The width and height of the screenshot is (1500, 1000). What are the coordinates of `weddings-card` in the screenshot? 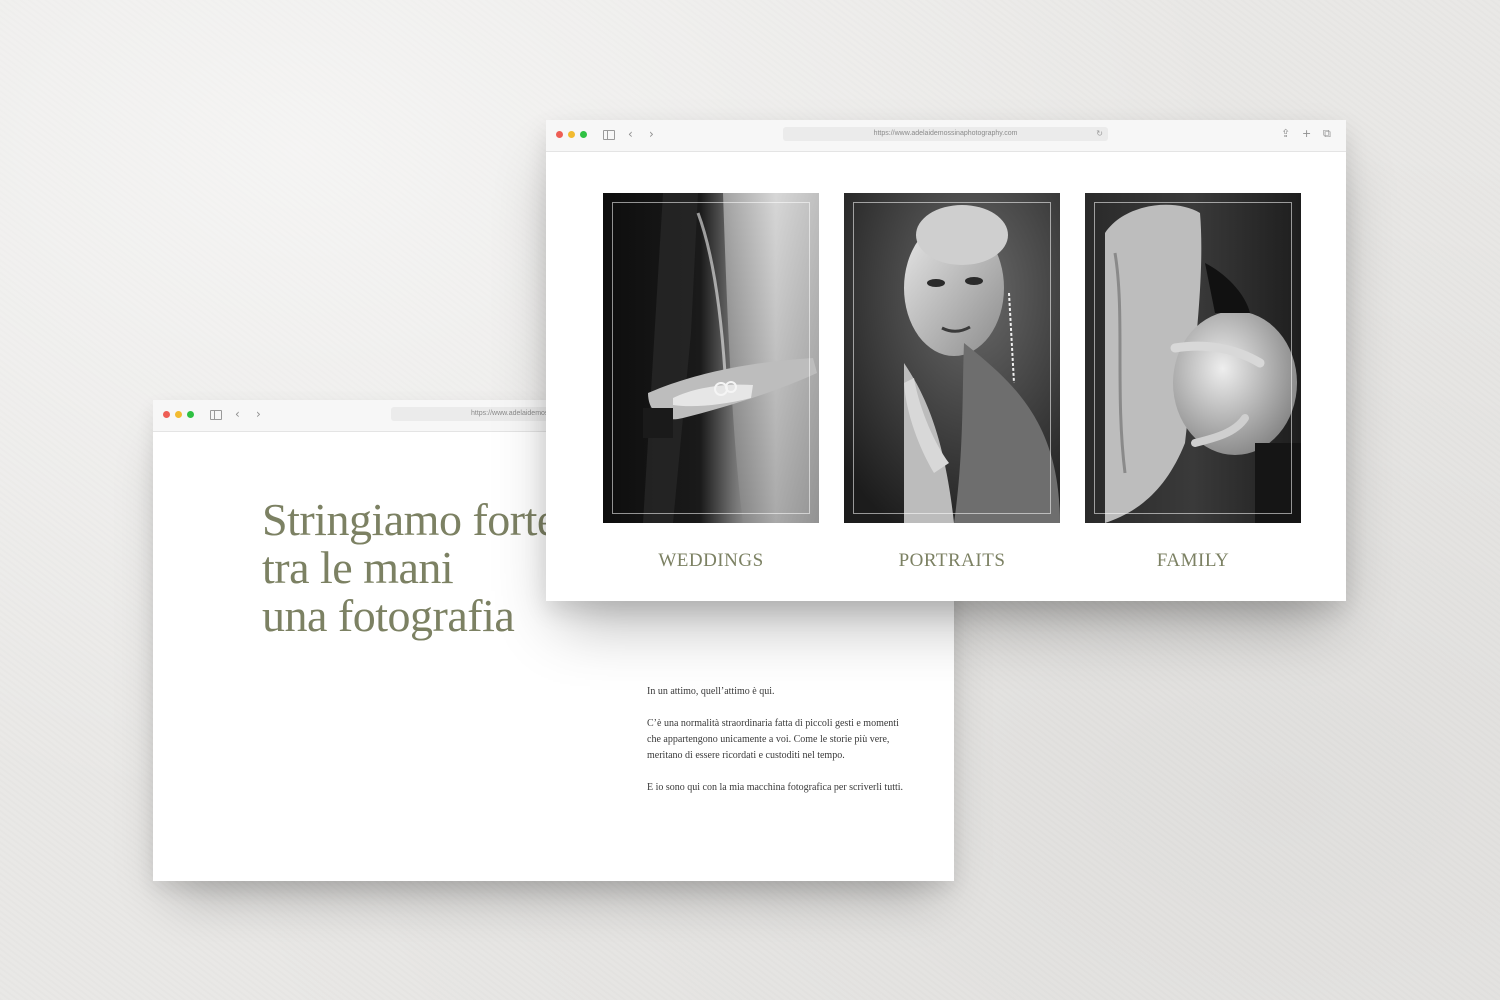 It's located at (711, 358).